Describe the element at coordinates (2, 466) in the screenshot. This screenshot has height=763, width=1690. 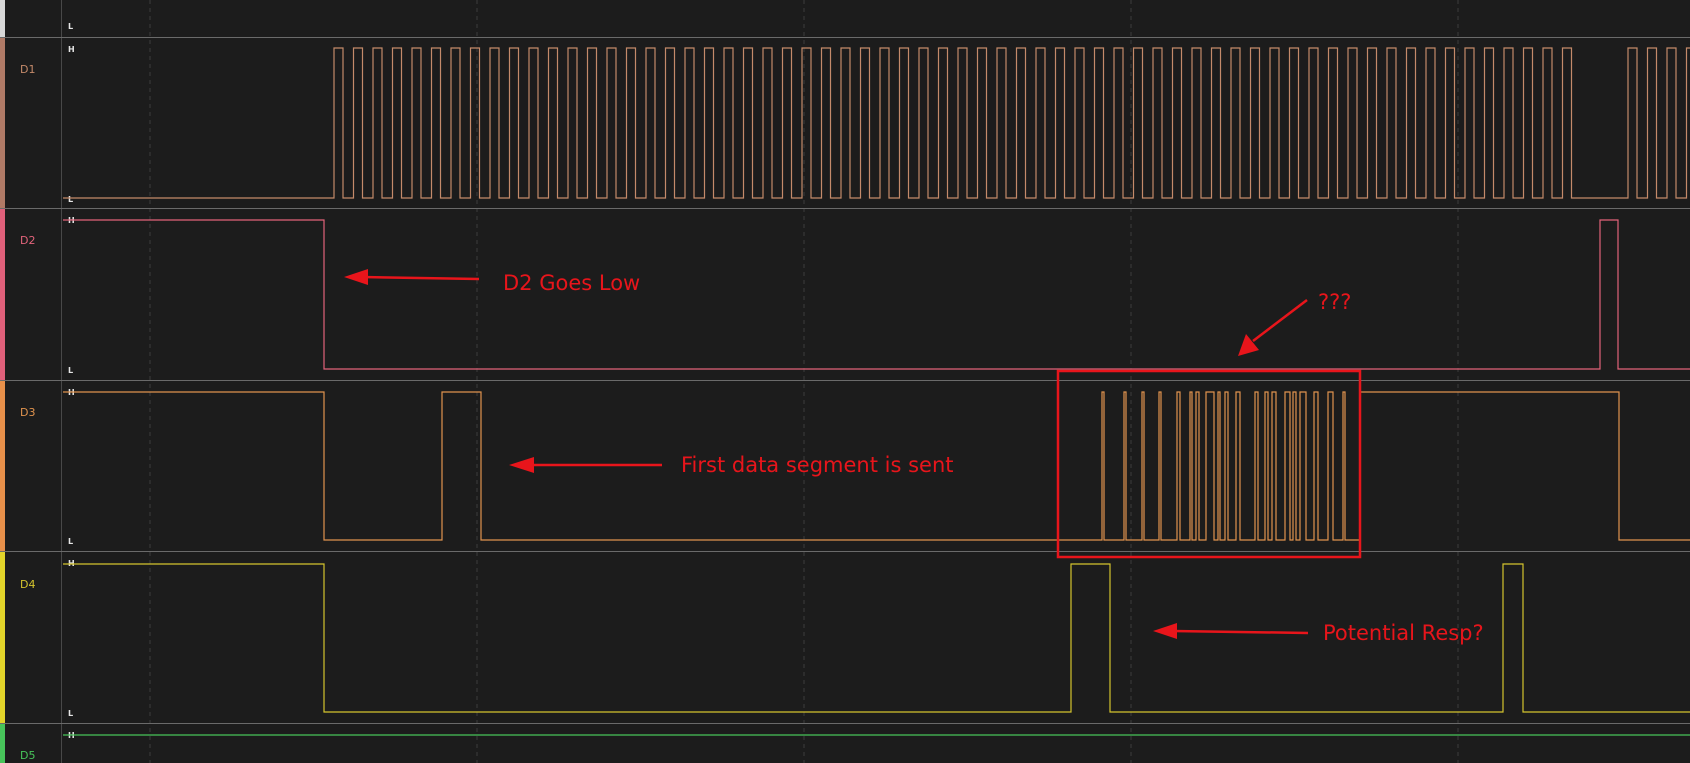
I see `channel-d3-color-stripe` at that location.